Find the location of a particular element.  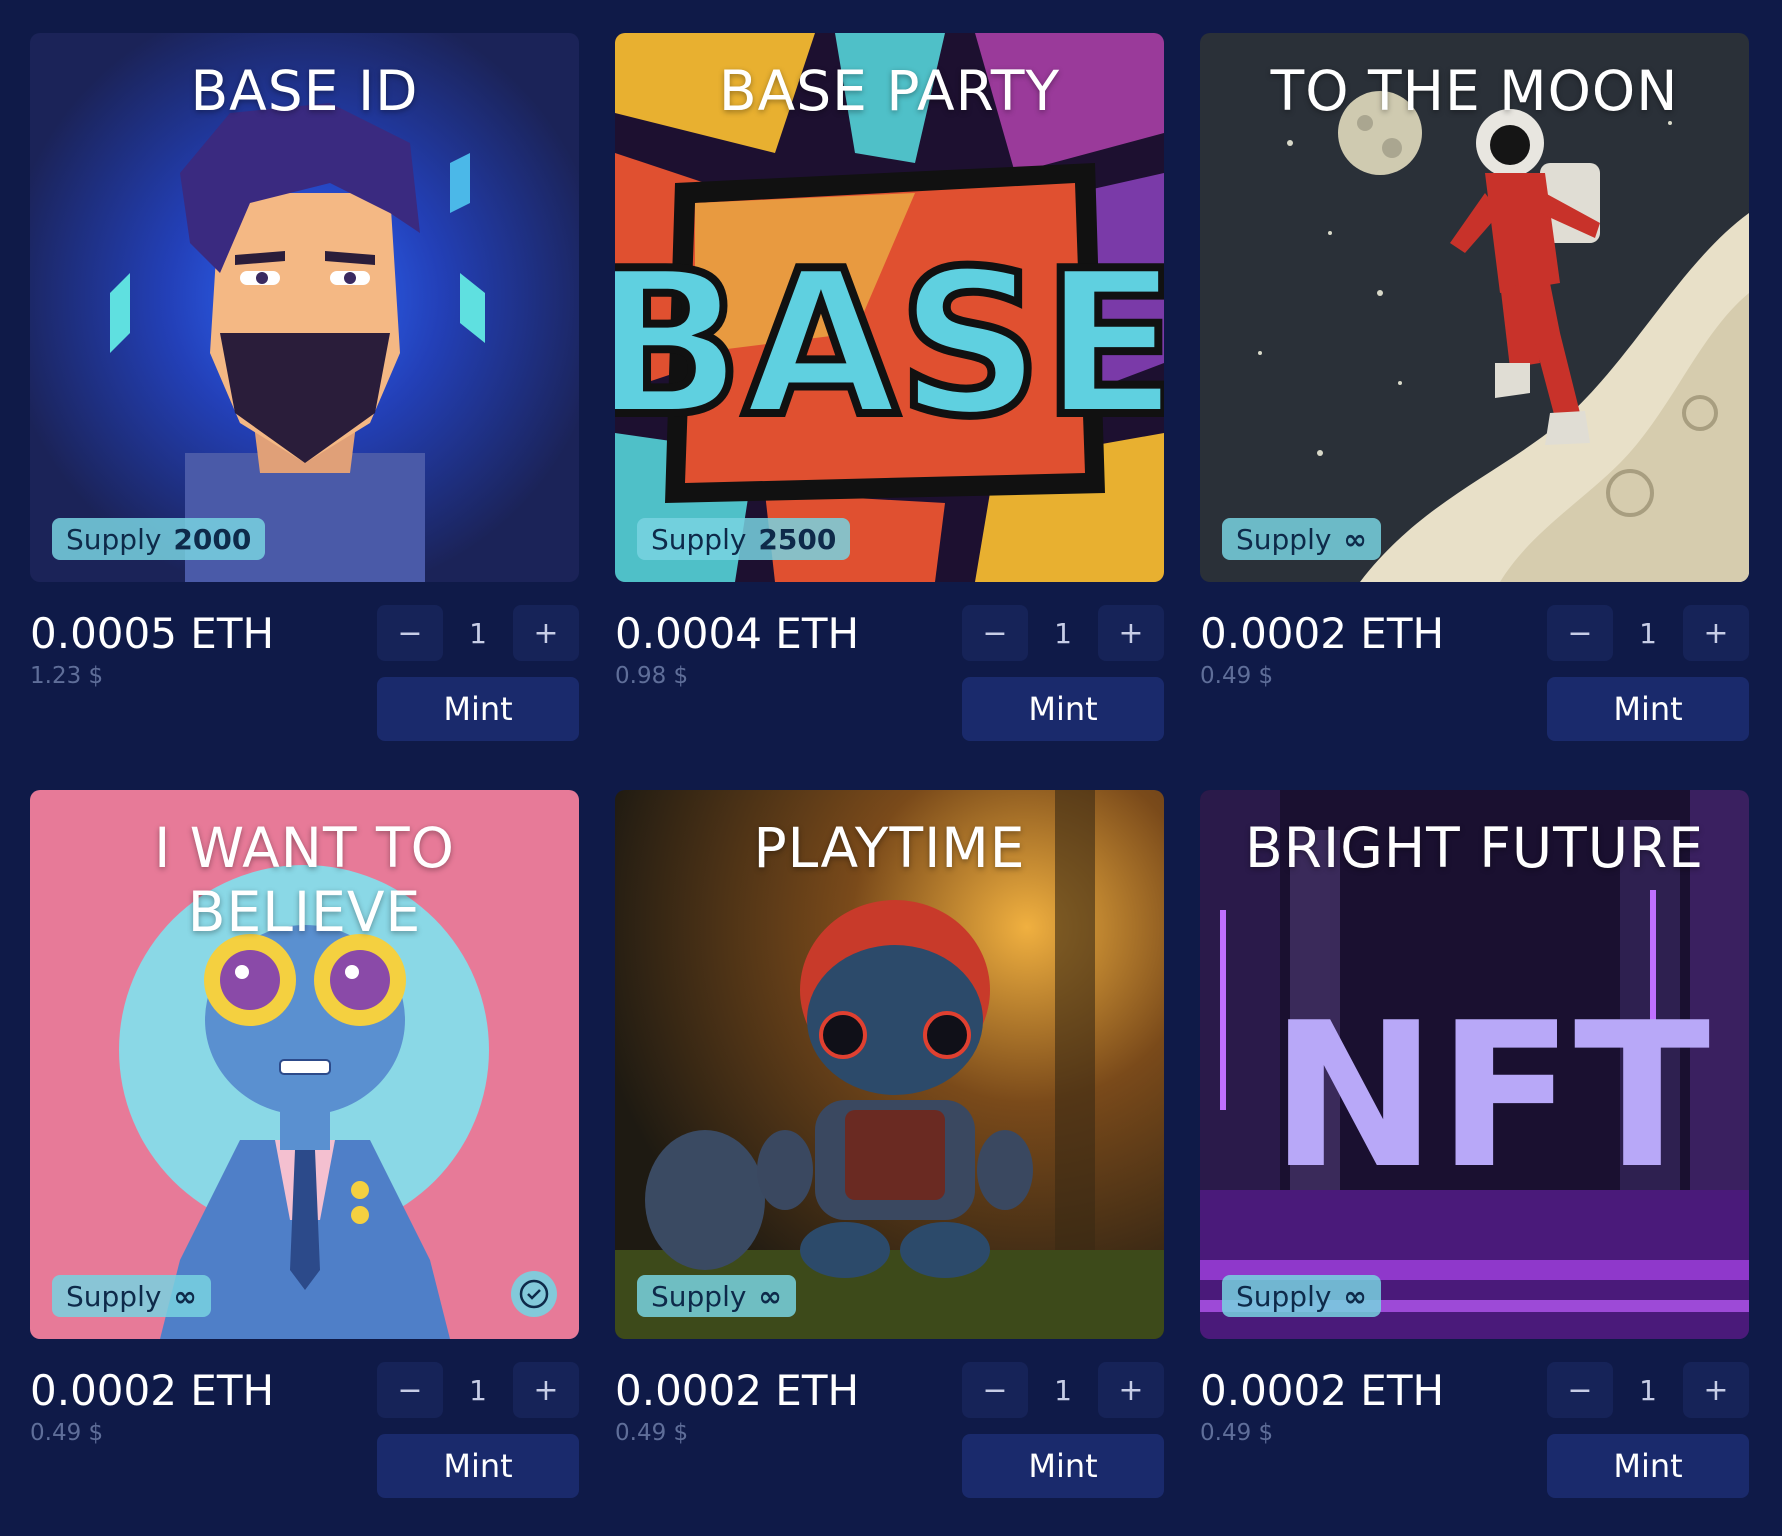

nft-title: BASE ID is located at coordinates (304, 91).